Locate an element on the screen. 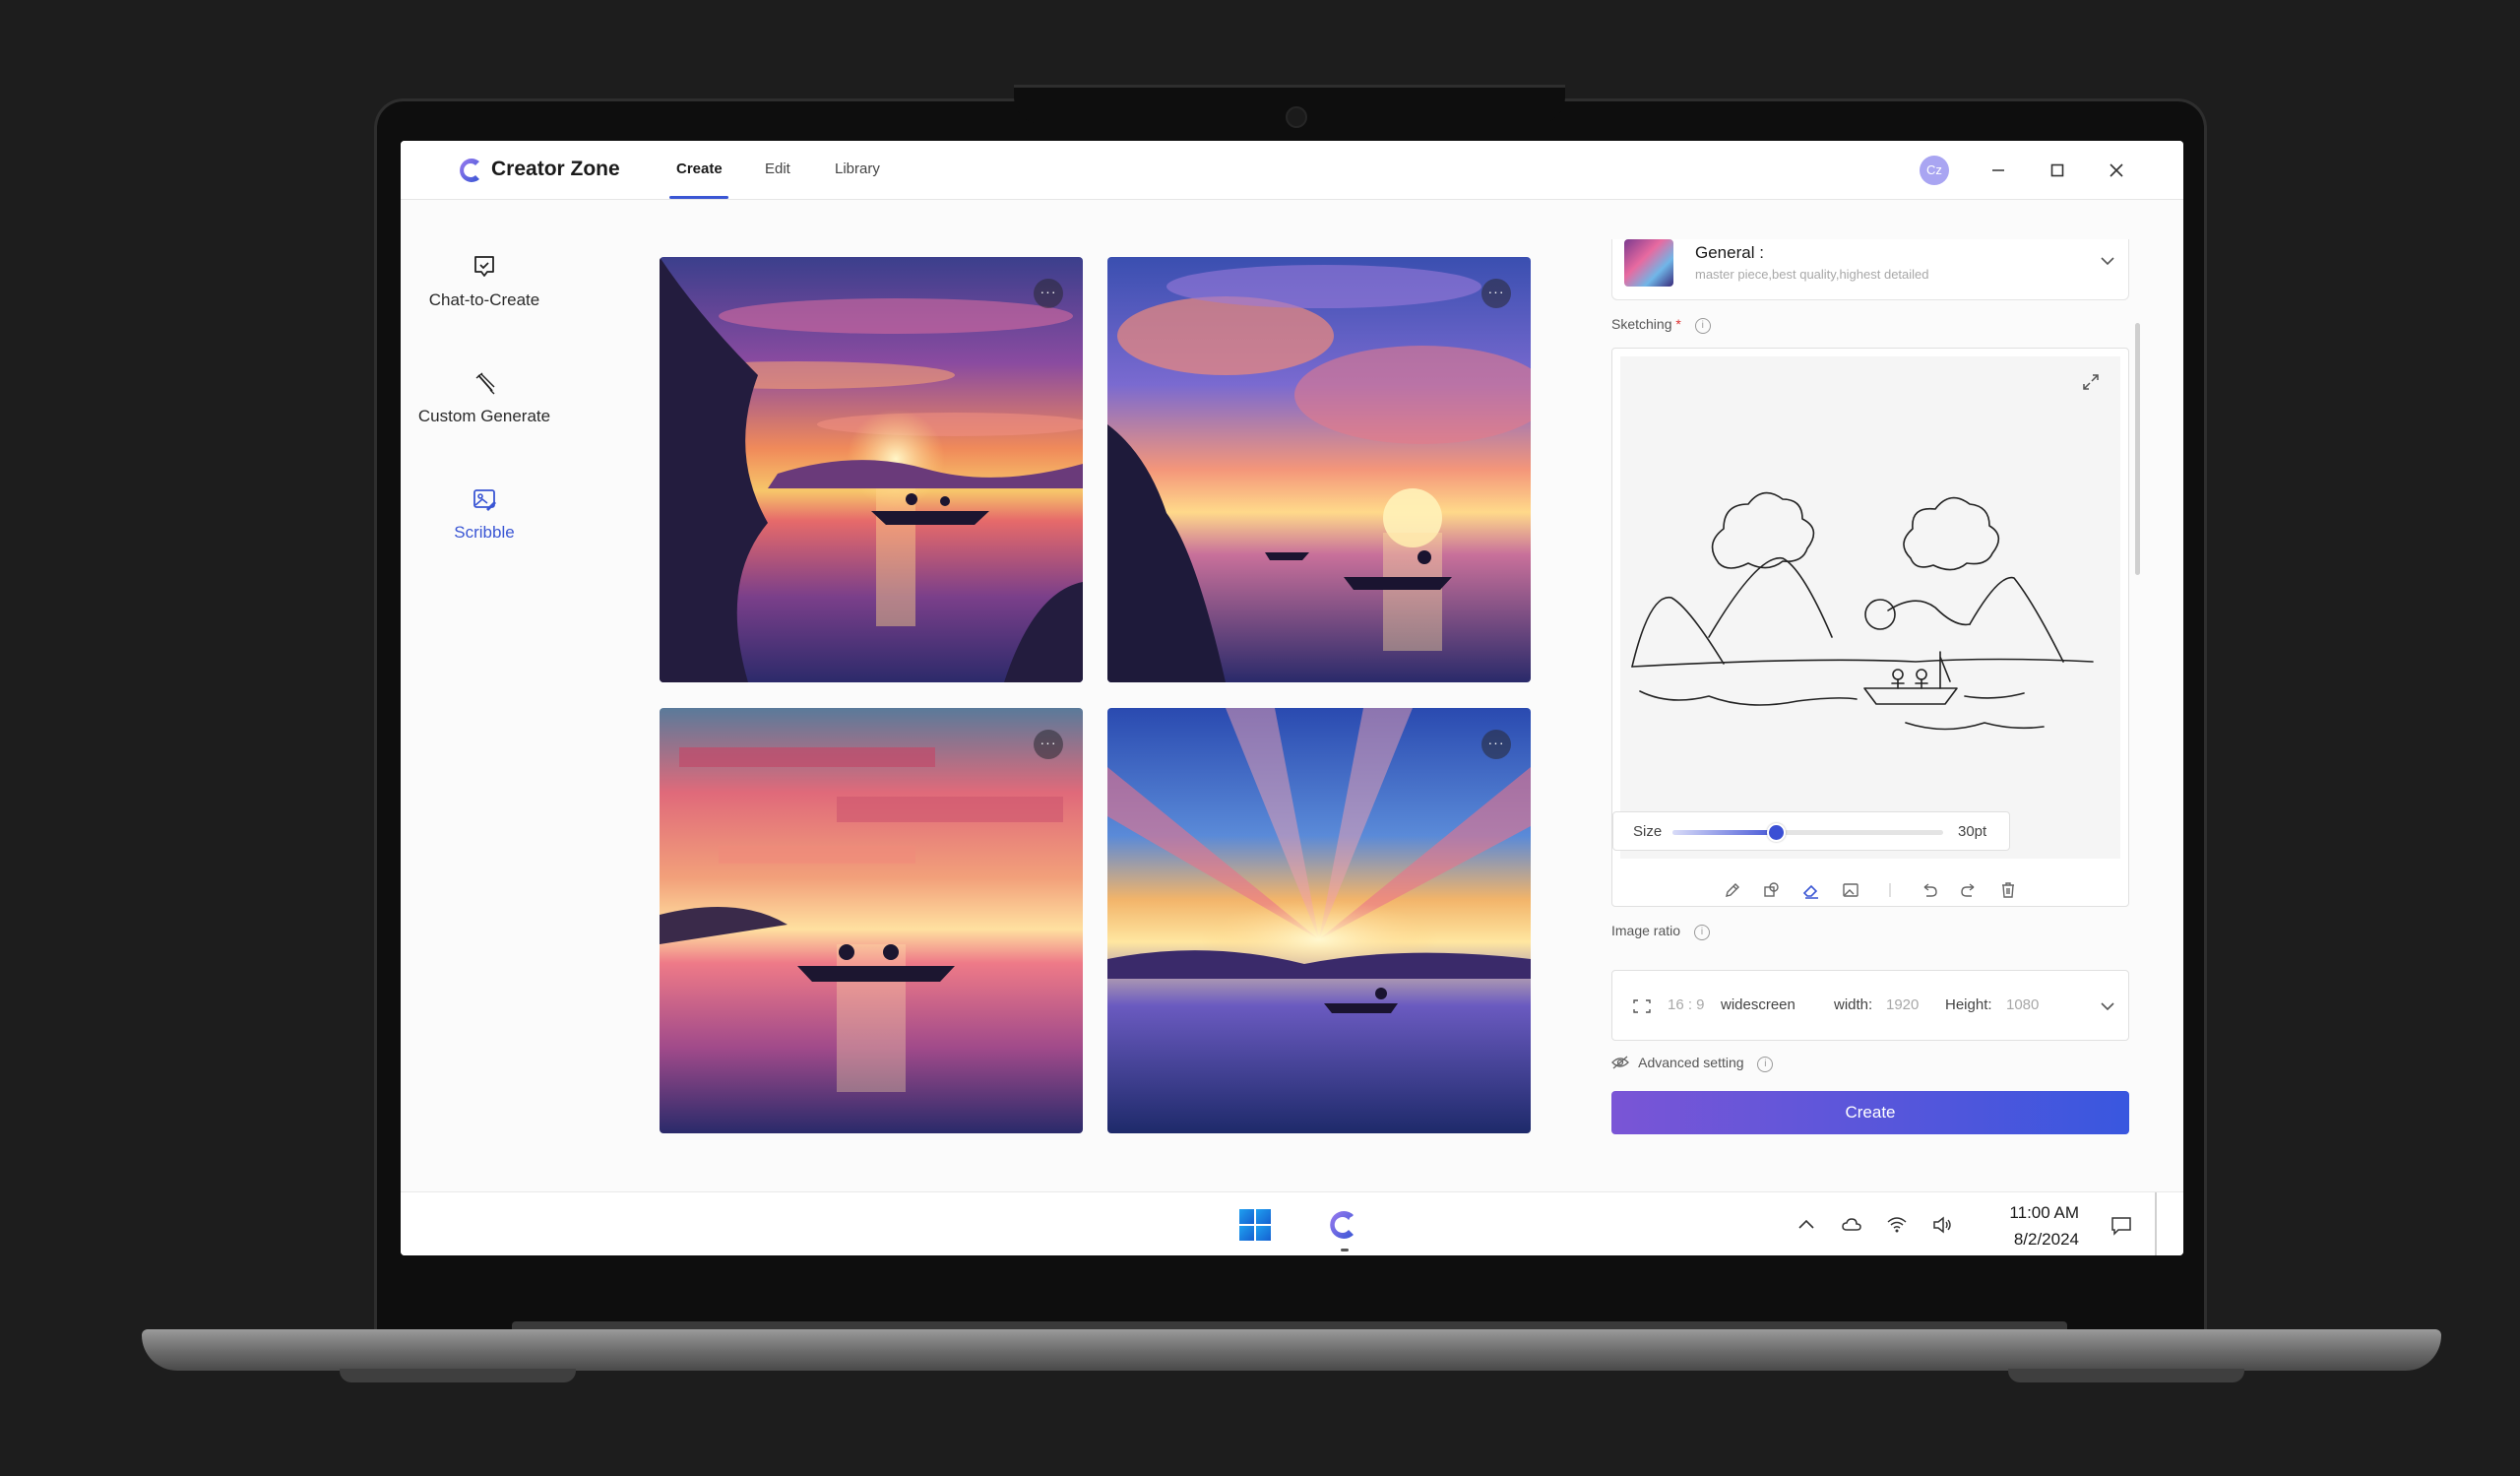  sidebar-item-label: Chat-to-Create is located at coordinates (484, 299).